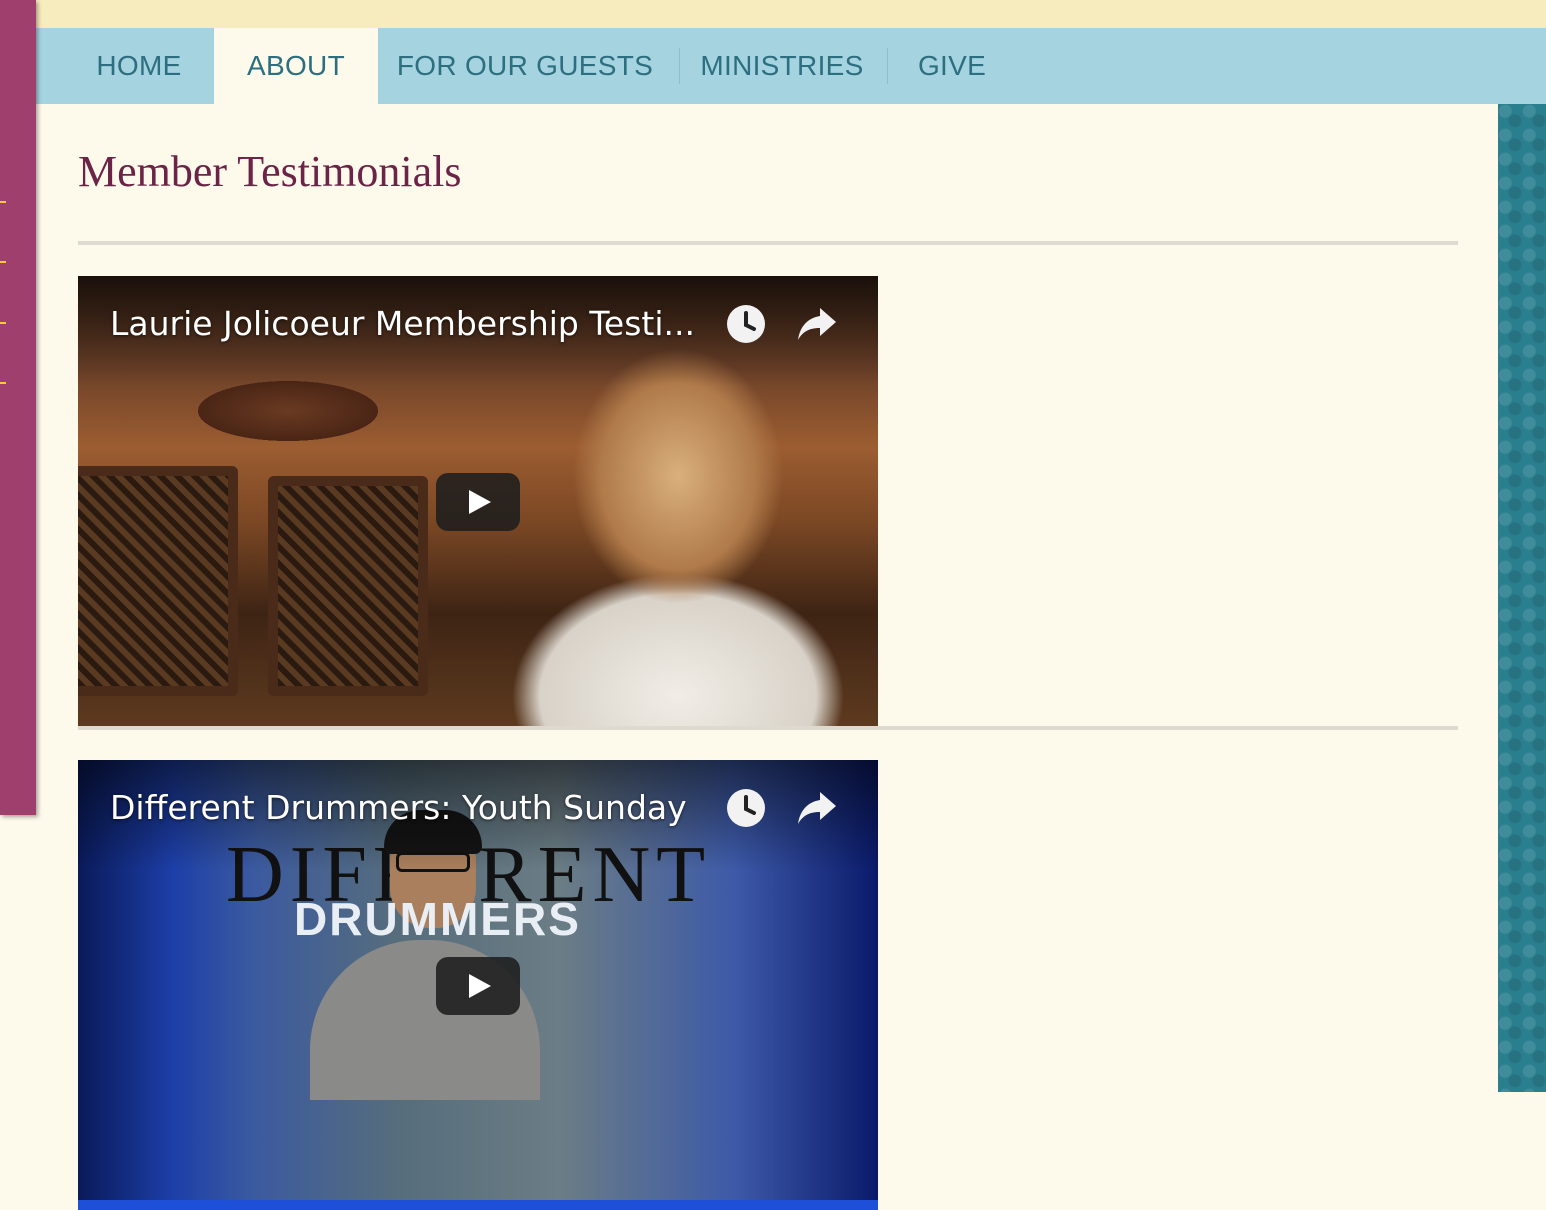  I want to click on nav-item-home: HOME, so click(139, 66).